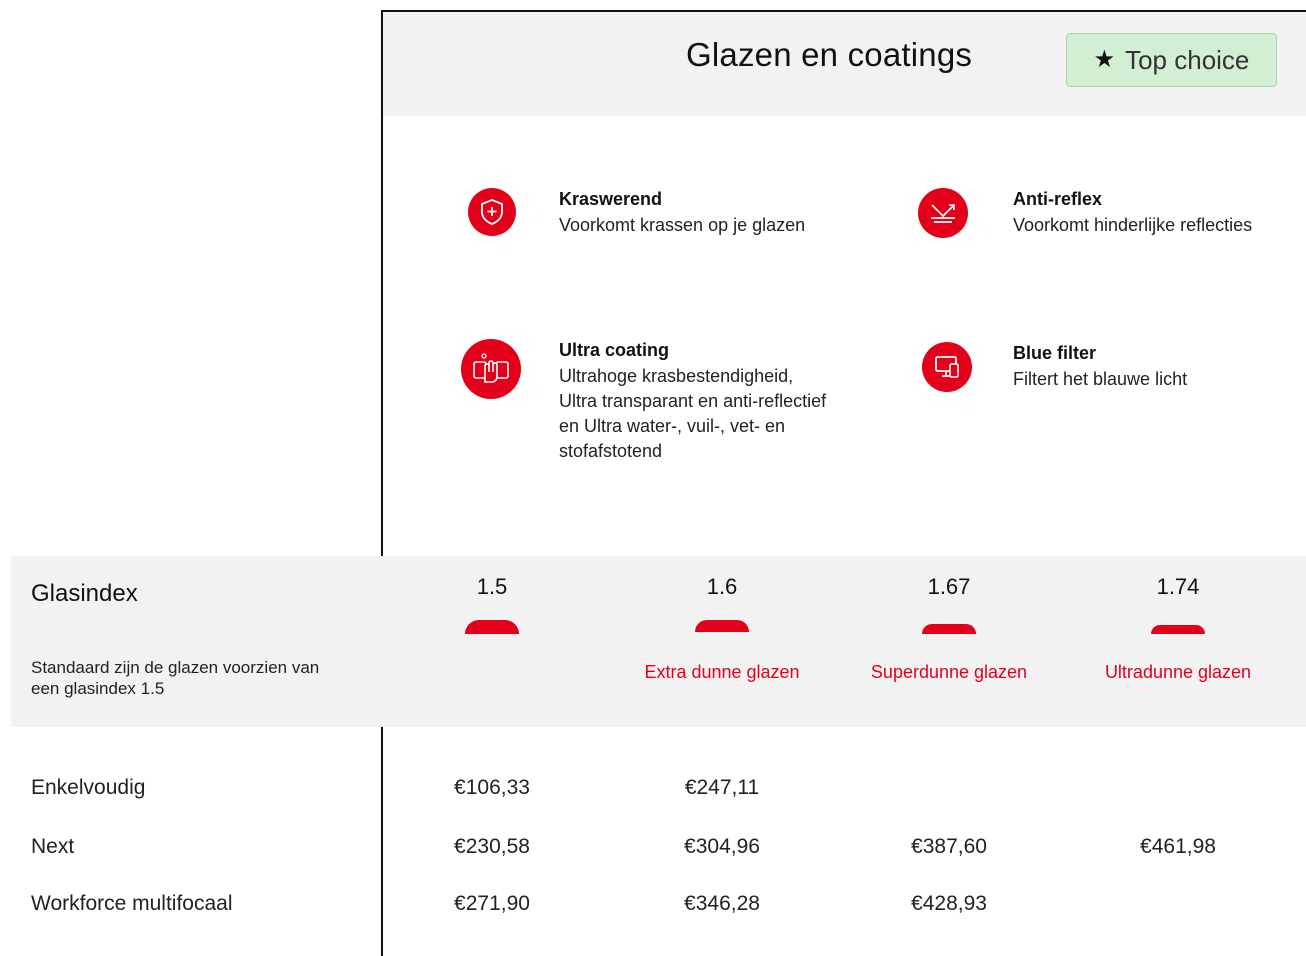 The width and height of the screenshot is (1306, 956). Describe the element at coordinates (84, 593) in the screenshot. I see `glasindex-title: Glasindex` at that location.